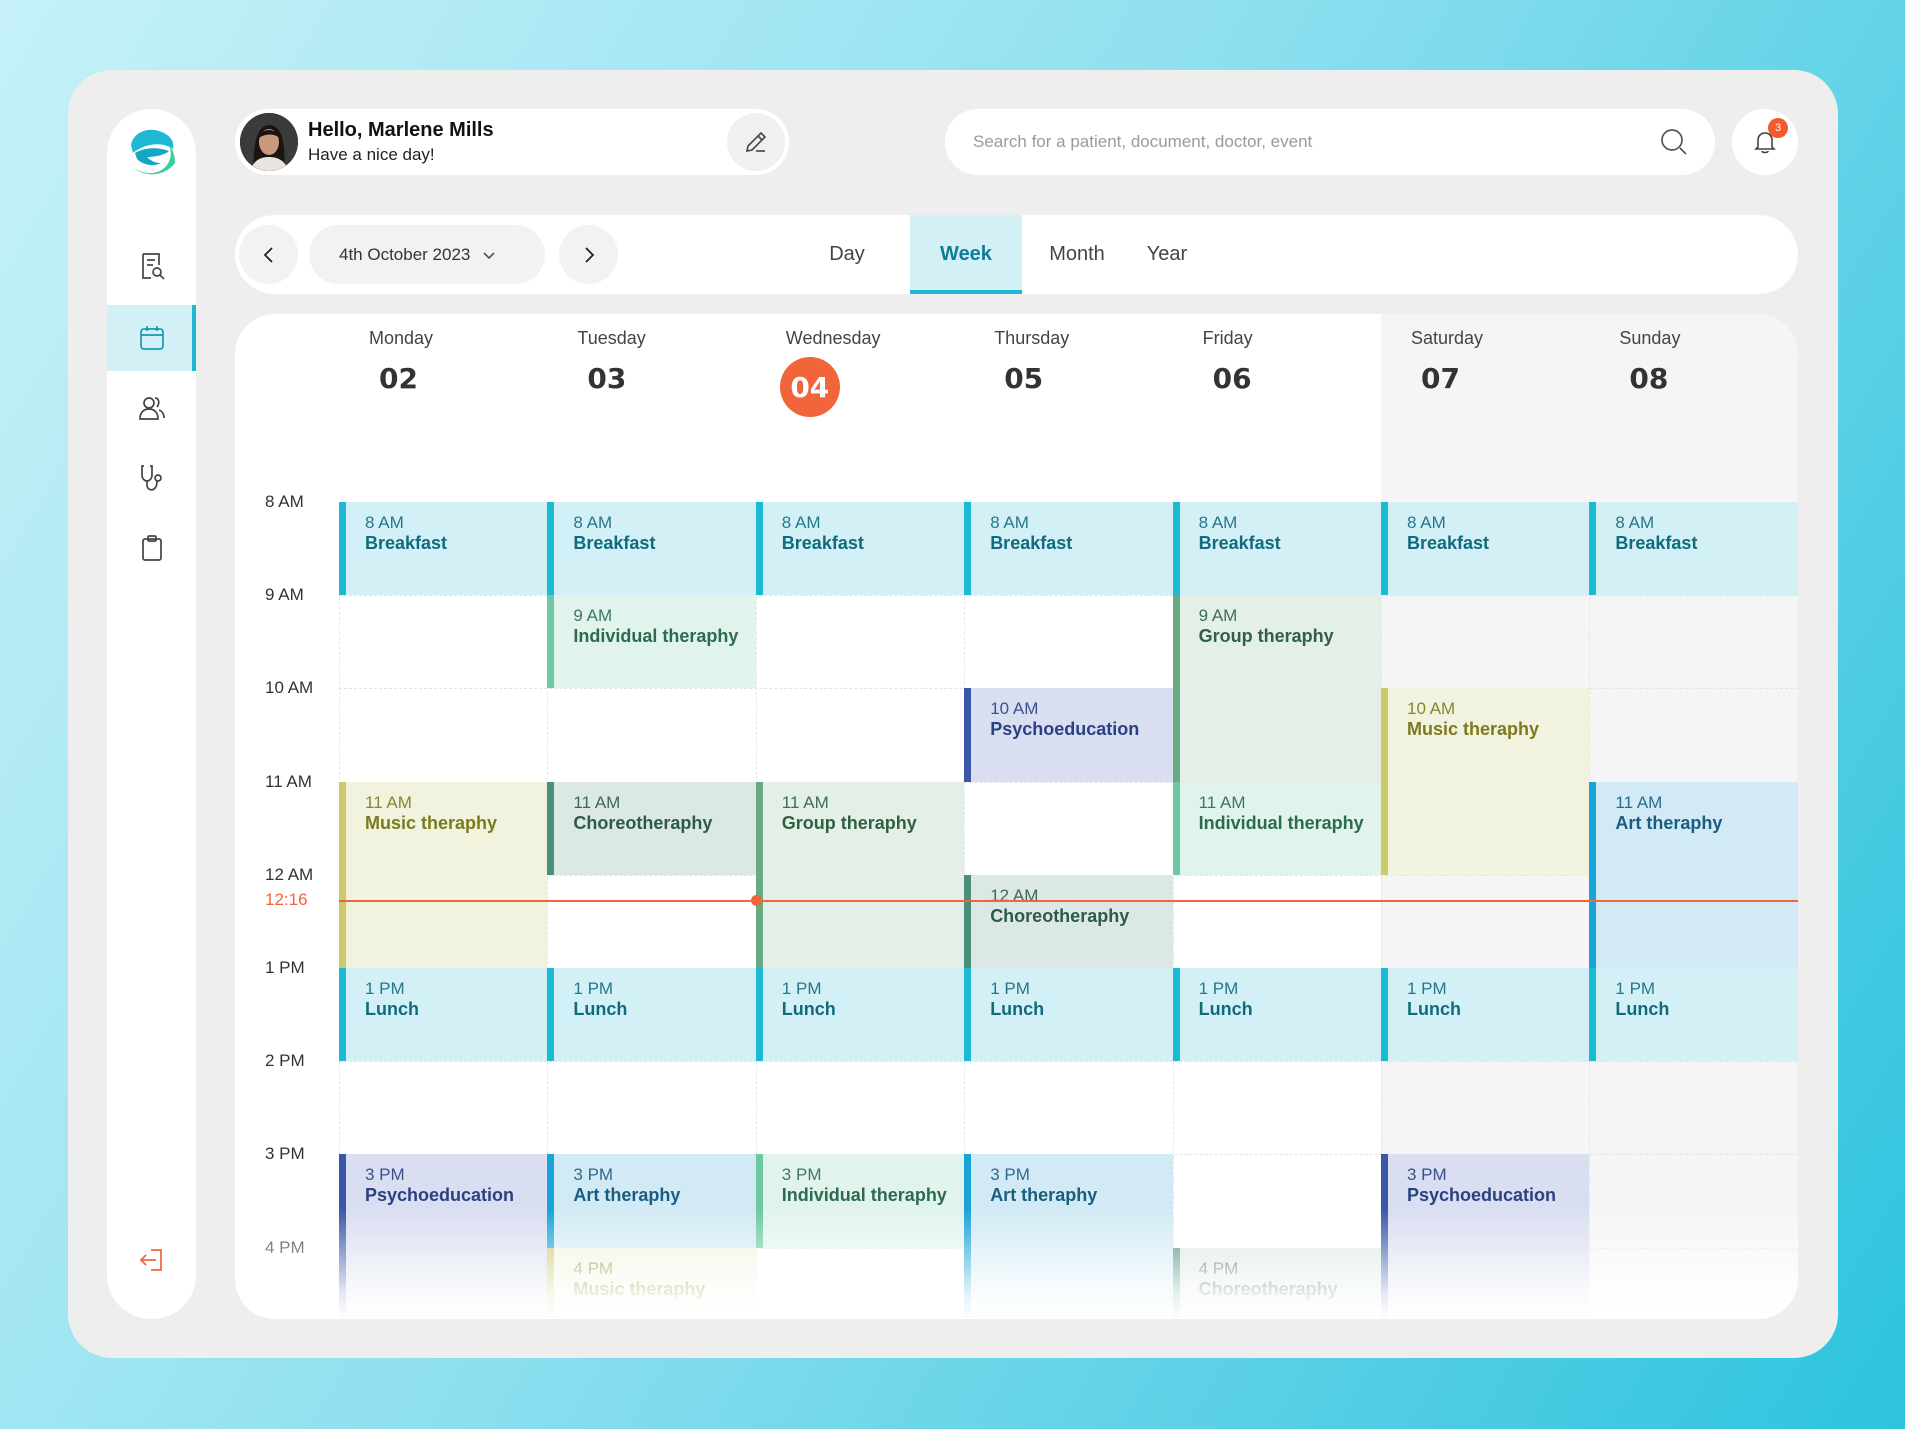 The width and height of the screenshot is (1905, 1429). I want to click on avatar, so click(269, 142).